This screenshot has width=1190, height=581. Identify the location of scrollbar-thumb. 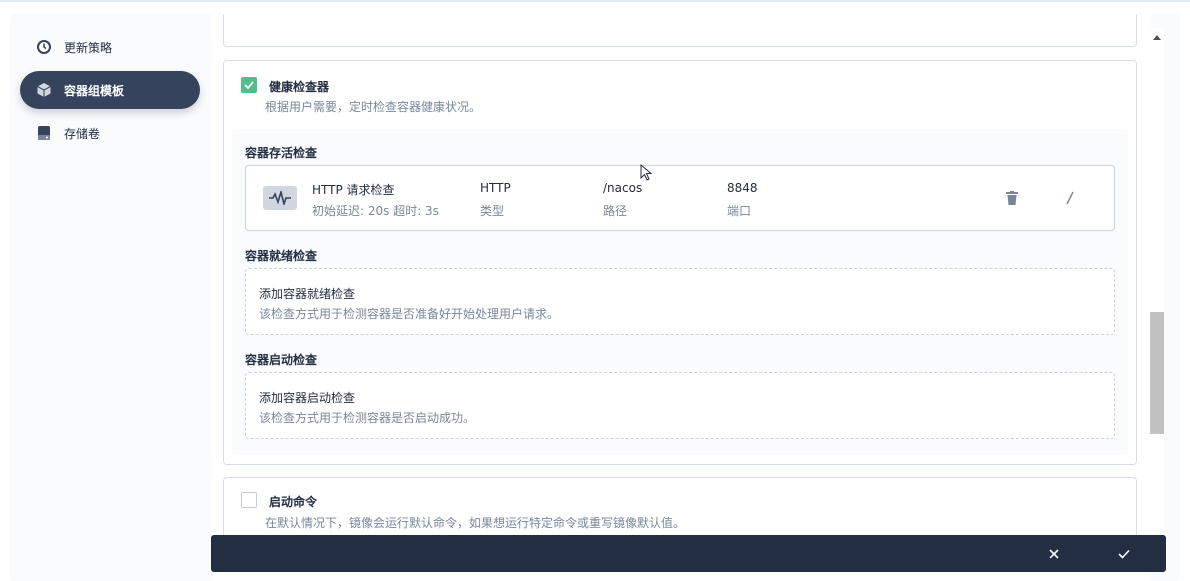
(1157, 373).